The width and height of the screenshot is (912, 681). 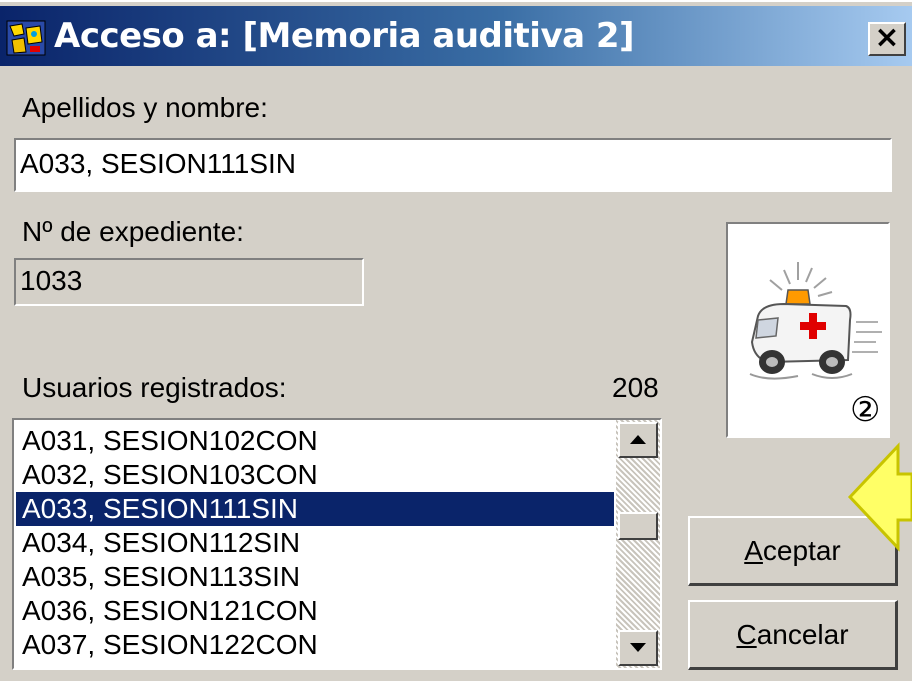 I want to click on arrow-down-icon, so click(x=638, y=647).